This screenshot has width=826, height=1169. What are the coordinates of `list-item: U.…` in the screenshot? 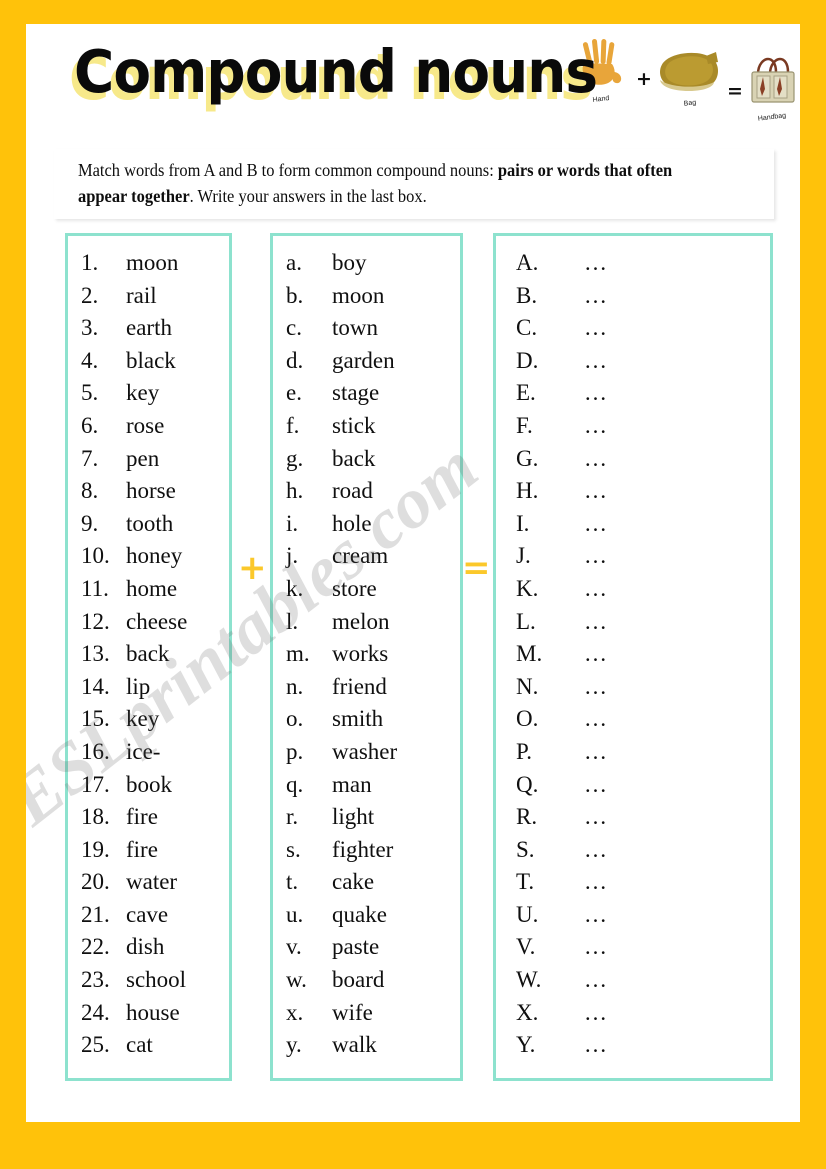 It's located at (633, 918).